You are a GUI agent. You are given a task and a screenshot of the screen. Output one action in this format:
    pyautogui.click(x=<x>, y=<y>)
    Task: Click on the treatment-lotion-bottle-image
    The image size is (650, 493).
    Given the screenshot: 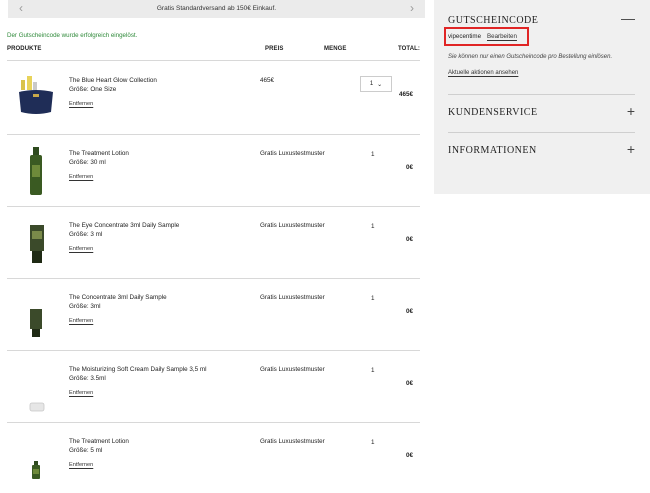 What is the action you would take?
    pyautogui.click(x=36, y=171)
    